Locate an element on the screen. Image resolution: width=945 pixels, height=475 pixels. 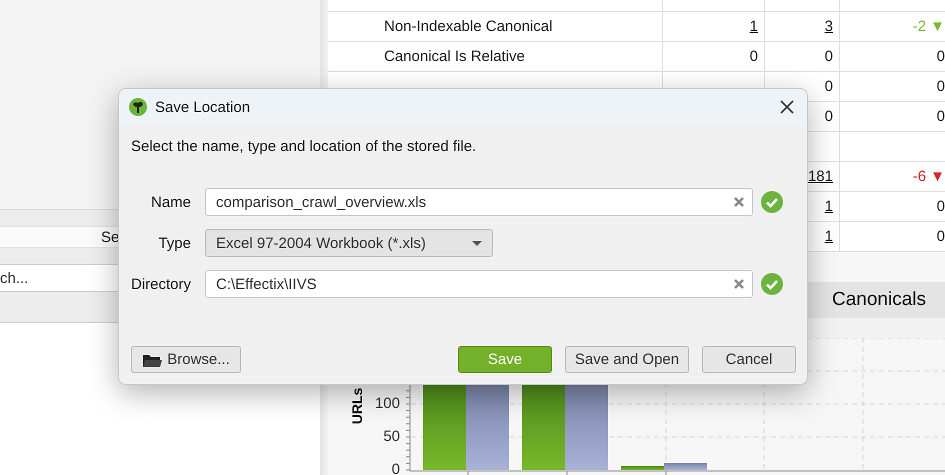
axis-tick-label: 0 is located at coordinates (396, 468).